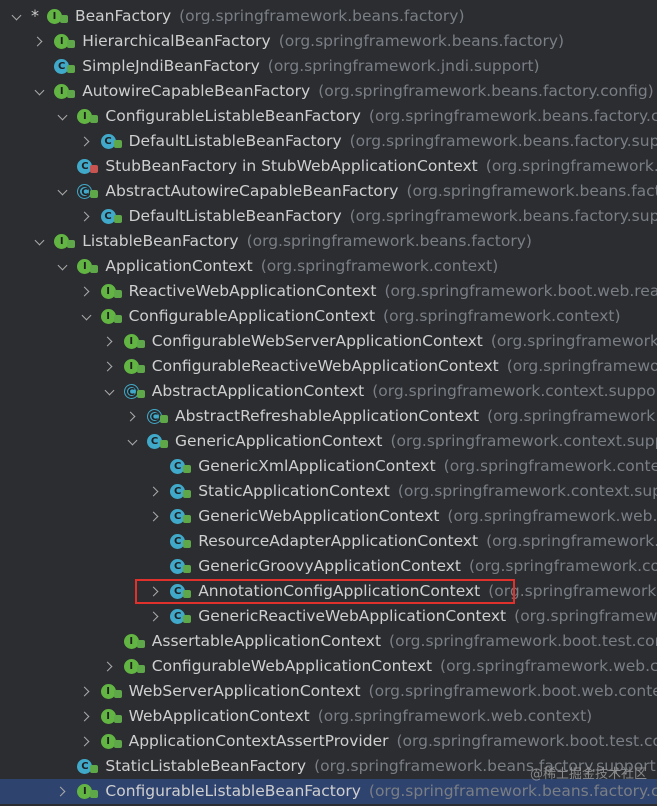 Image resolution: width=657 pixels, height=806 pixels. What do you see at coordinates (206, 766) in the screenshot?
I see `type-name: StaticListableBeanFactory` at bounding box center [206, 766].